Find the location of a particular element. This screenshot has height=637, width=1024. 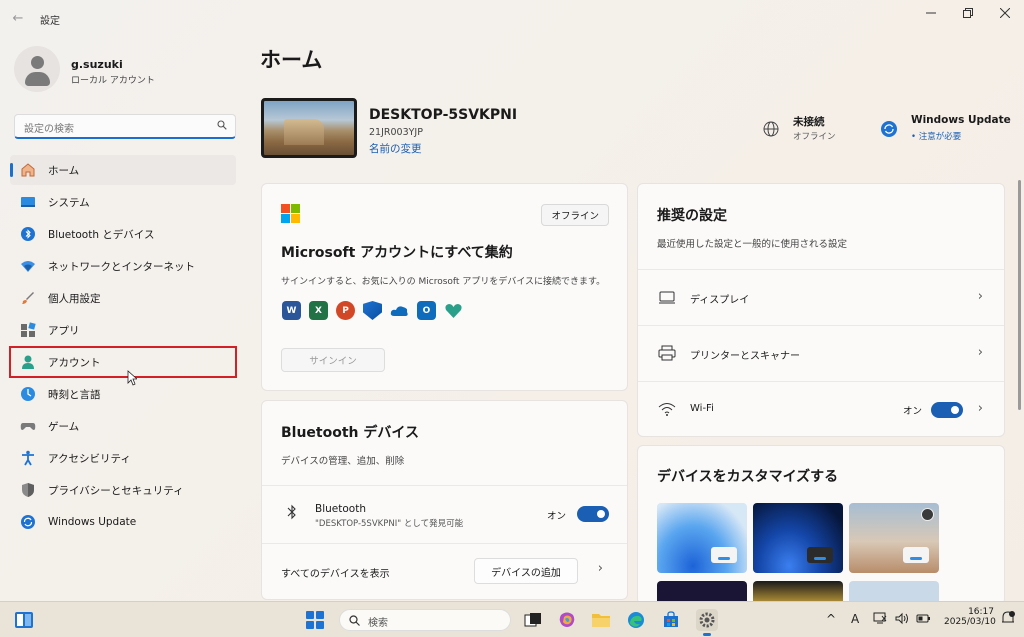

sidebar-item-label: 個人用設定 is located at coordinates (74, 298).